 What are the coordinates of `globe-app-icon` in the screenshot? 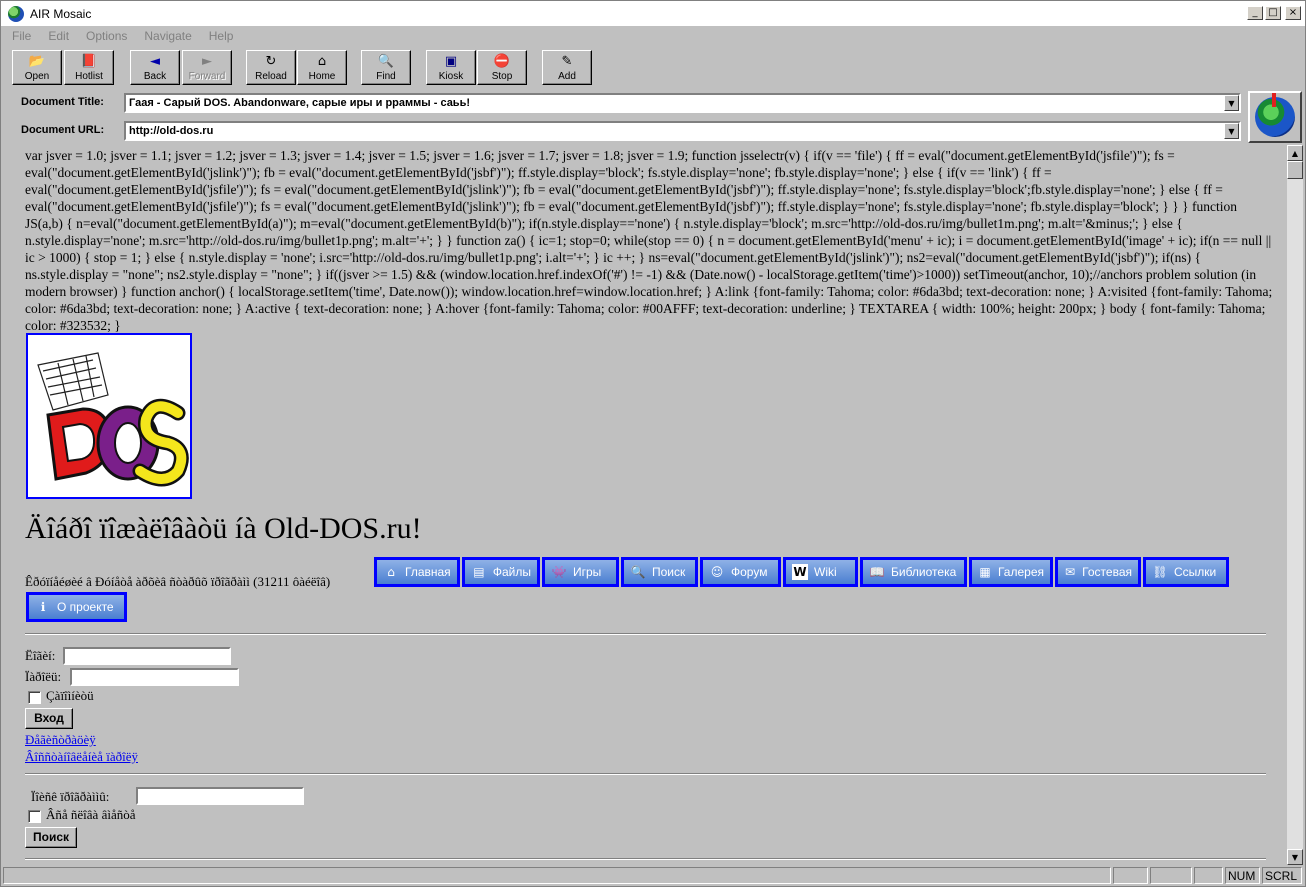 It's located at (16, 13).